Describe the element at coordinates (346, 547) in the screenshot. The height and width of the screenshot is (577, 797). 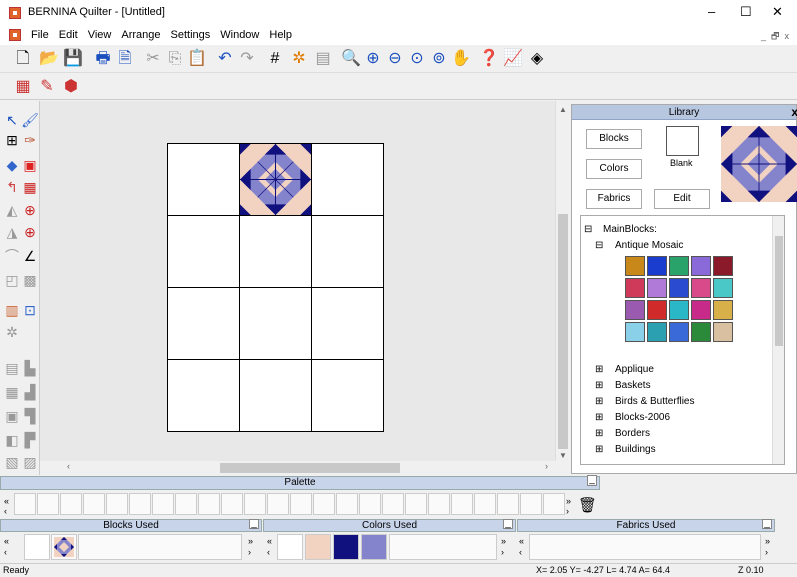
I see `used-color-swatch-navy` at that location.